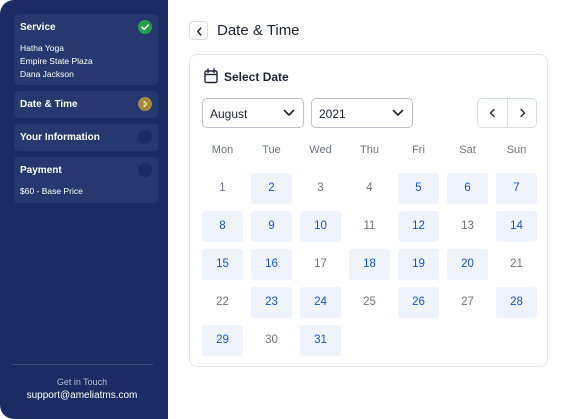  Describe the element at coordinates (320, 150) in the screenshot. I see `weekday-label: Wed` at that location.